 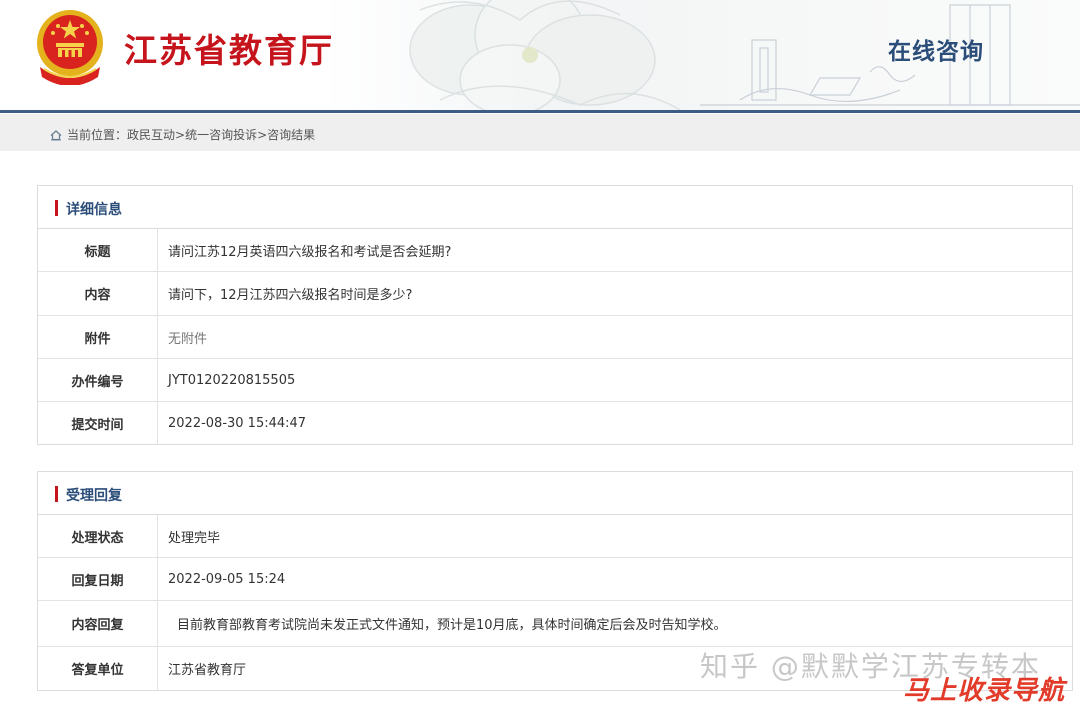 What do you see at coordinates (229, 50) in the screenshot?
I see `site-title: 江苏省教育厅` at bounding box center [229, 50].